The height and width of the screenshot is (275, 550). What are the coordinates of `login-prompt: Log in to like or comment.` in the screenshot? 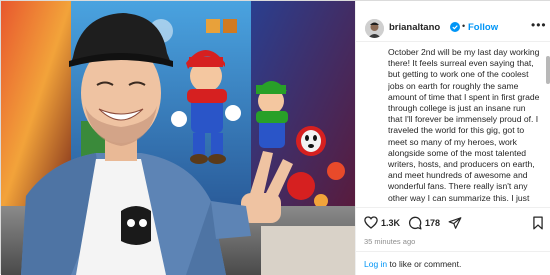 It's located at (412, 264).